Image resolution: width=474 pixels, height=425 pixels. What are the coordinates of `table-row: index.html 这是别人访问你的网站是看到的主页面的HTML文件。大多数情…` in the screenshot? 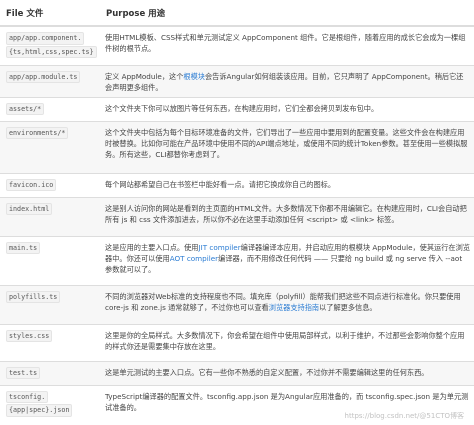 It's located at (237, 216).